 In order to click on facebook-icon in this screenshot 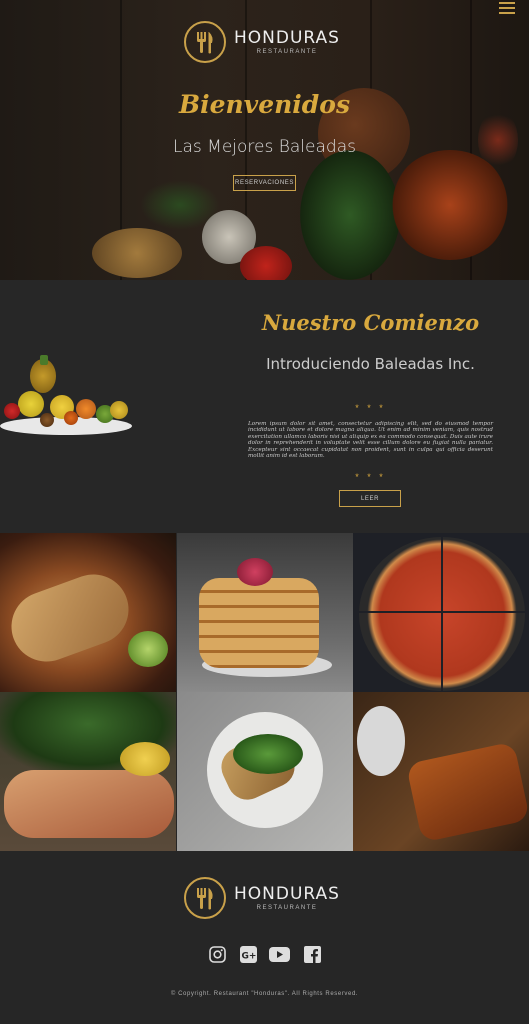, I will do `click(312, 954)`.